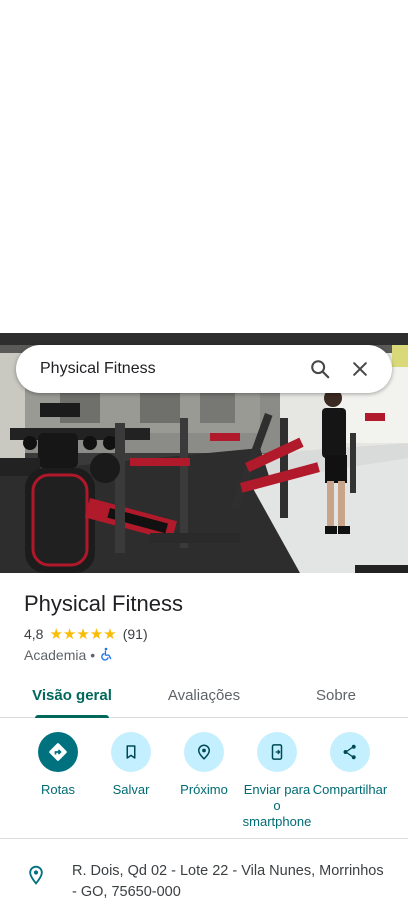 The height and width of the screenshot is (906, 408). I want to click on close-icon, so click(360, 369).